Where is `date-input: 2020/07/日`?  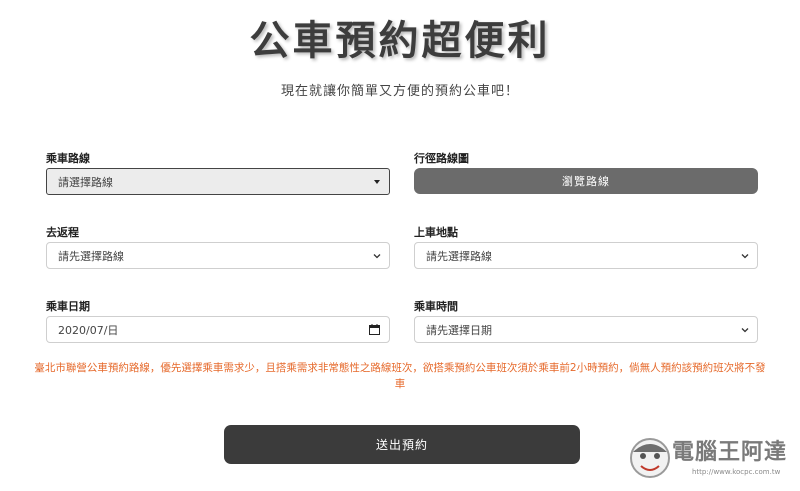
date-input: 2020/07/日 is located at coordinates (218, 329).